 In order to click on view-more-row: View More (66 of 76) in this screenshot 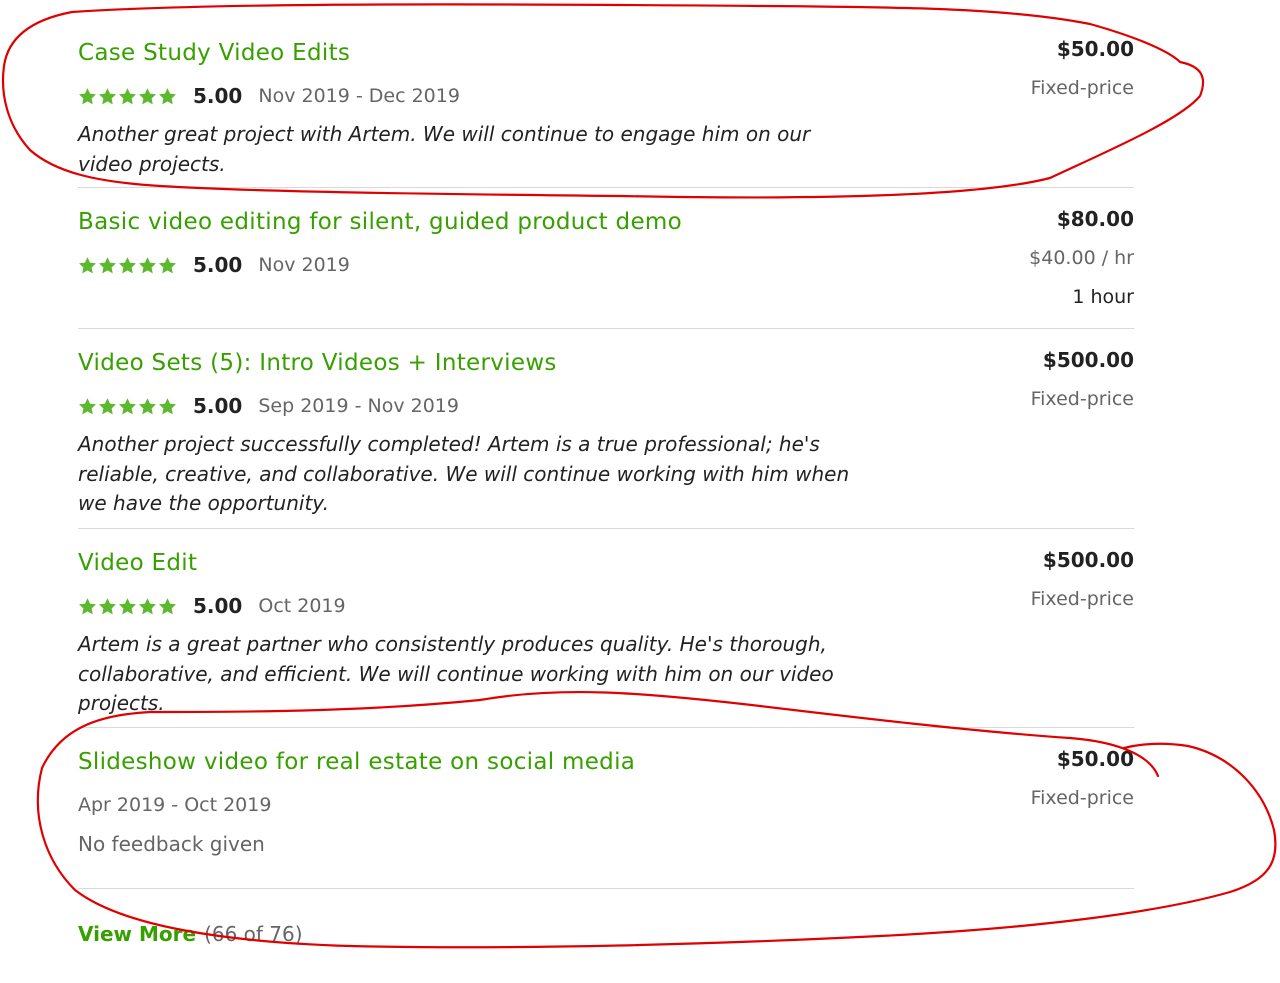, I will do `click(190, 934)`.